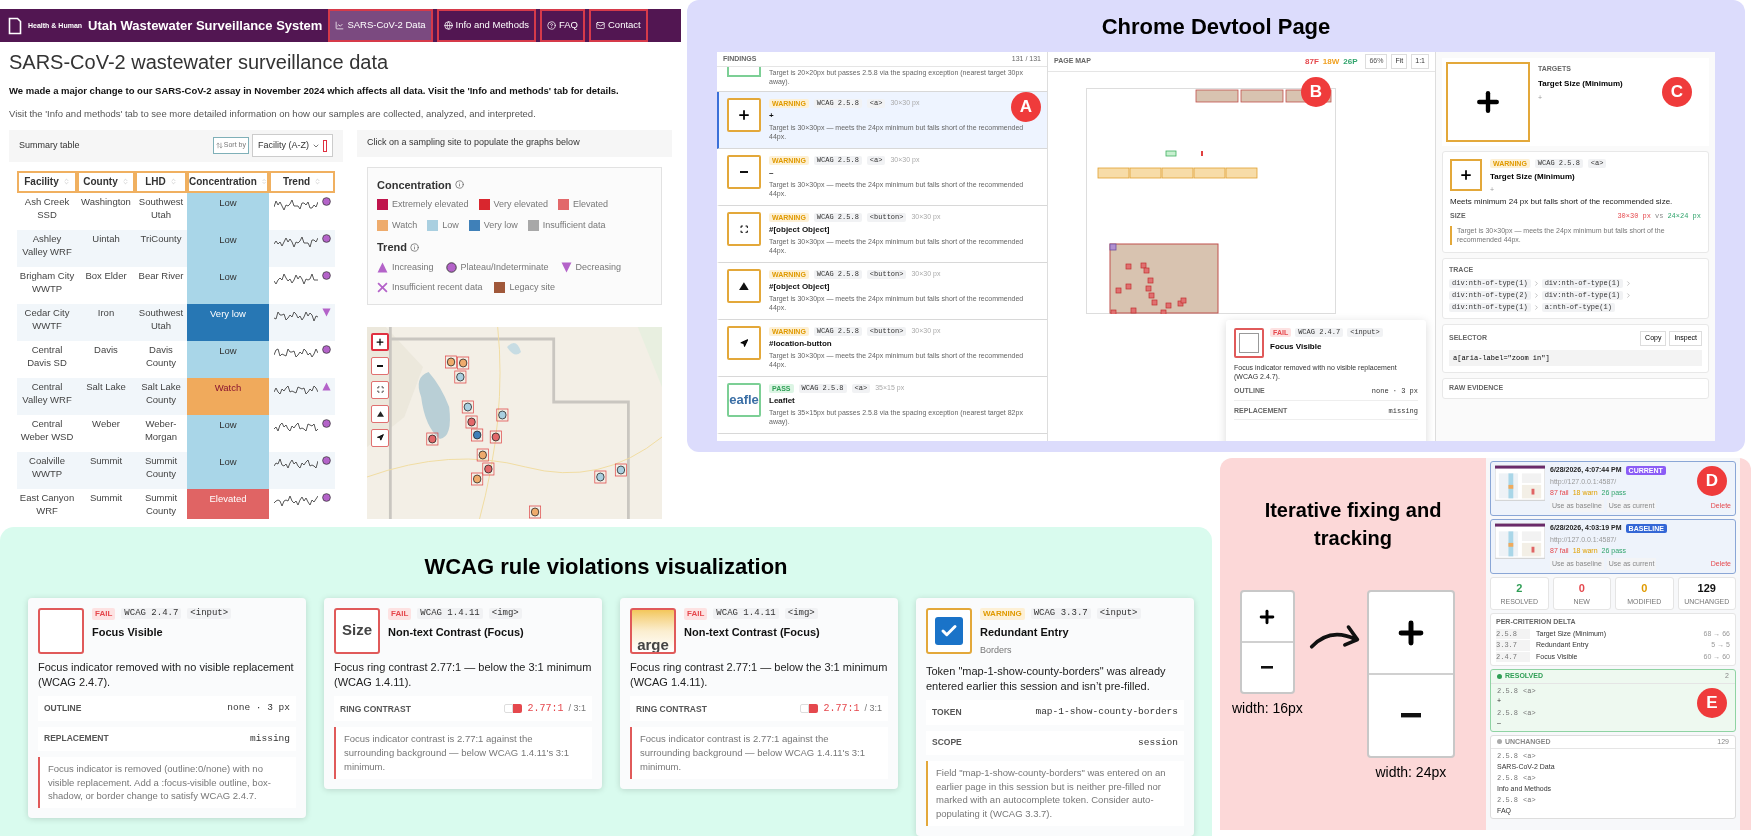 The image size is (1751, 836). Describe the element at coordinates (161, 238) in the screenshot. I see `table-cell-text: TriCounty` at that location.